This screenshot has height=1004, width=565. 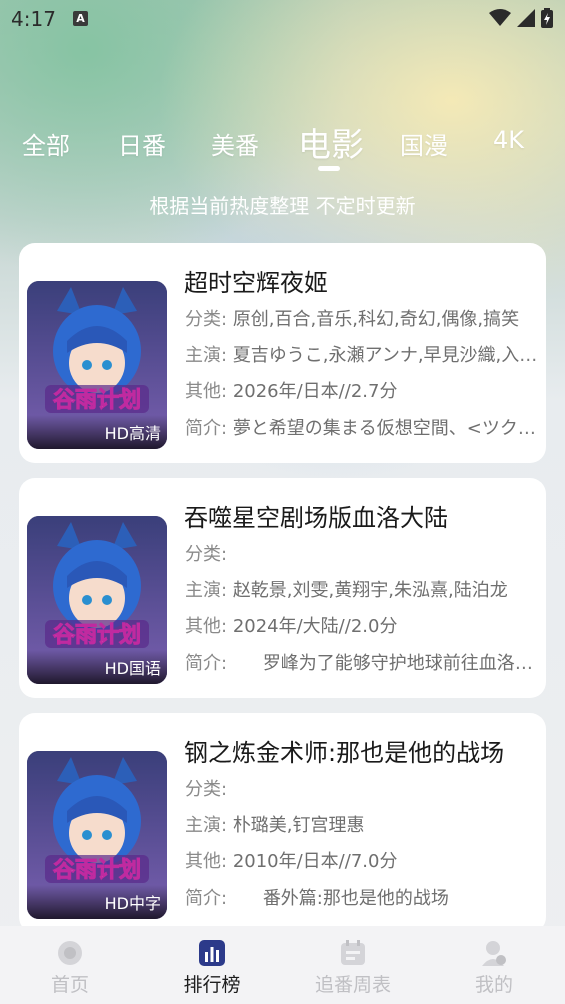 What do you see at coordinates (352, 985) in the screenshot?
I see `nav-schedule-label: 追番周表` at bounding box center [352, 985].